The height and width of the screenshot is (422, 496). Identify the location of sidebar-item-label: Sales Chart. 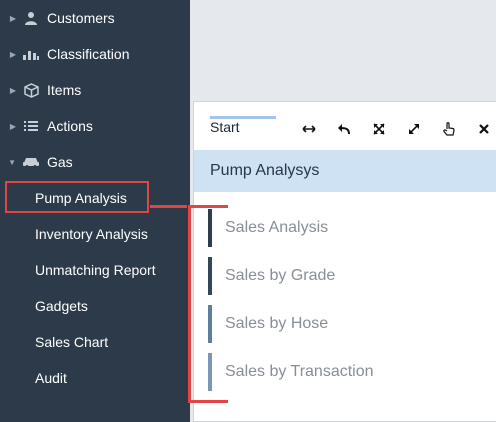
(72, 342).